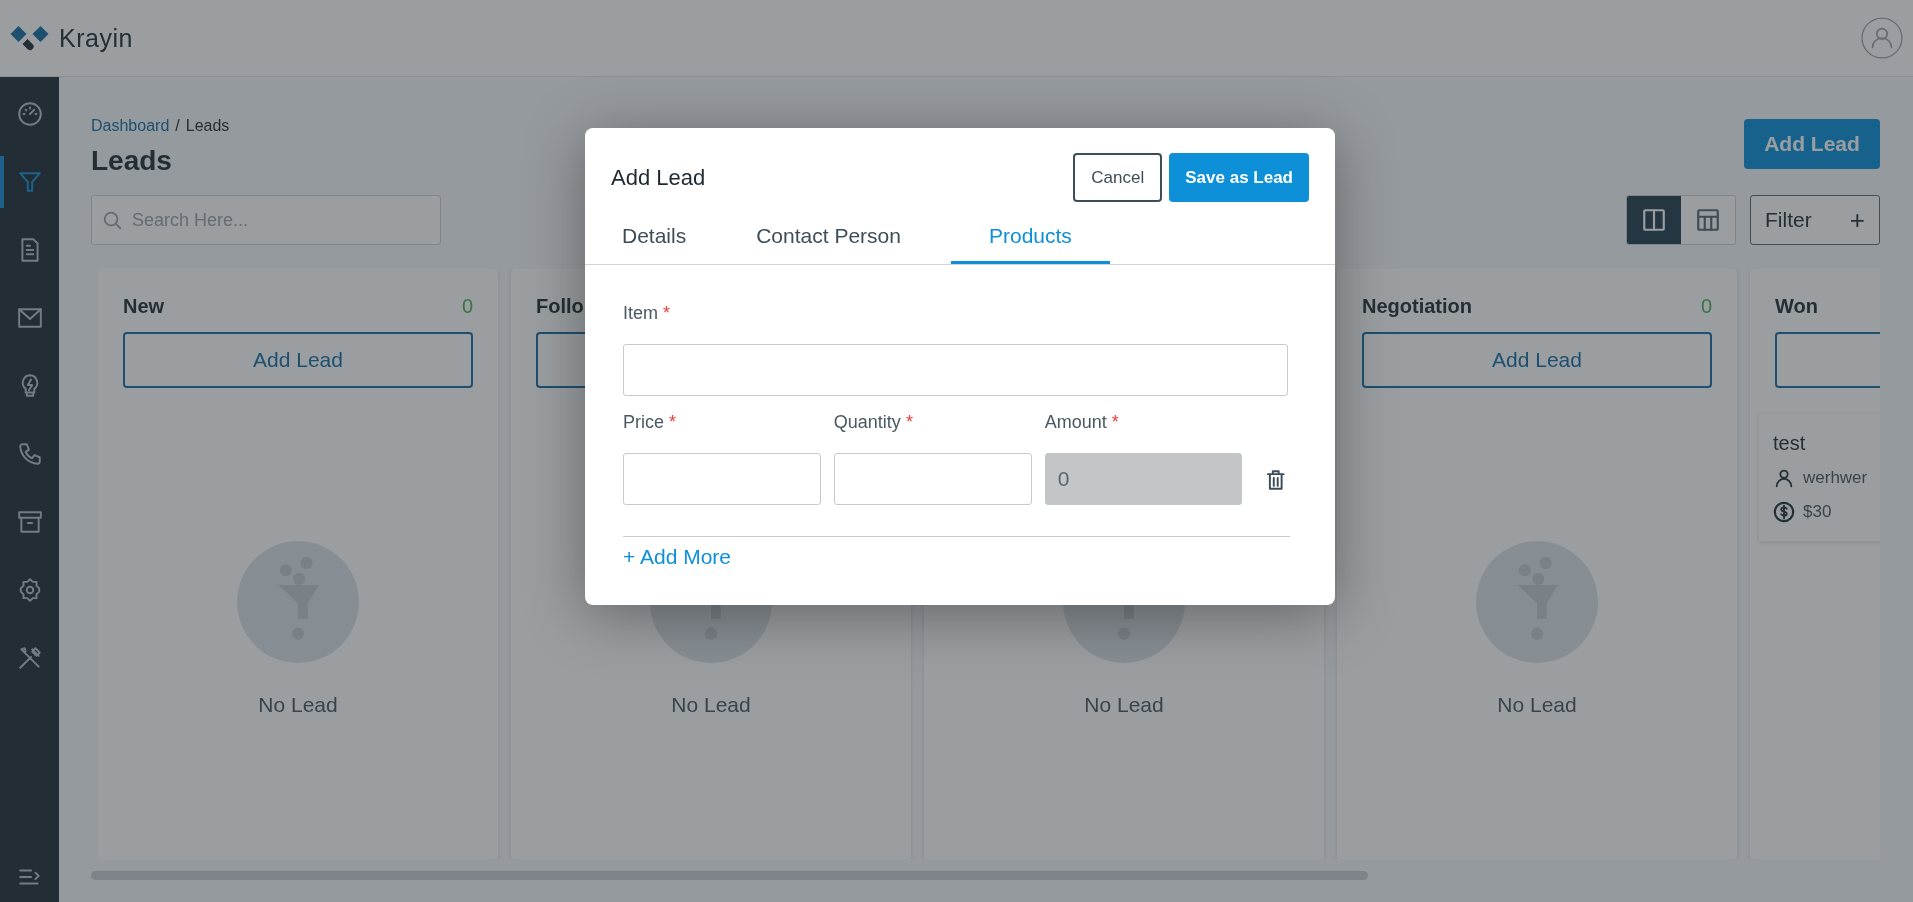  I want to click on stage-title: Follo, so click(560, 306).